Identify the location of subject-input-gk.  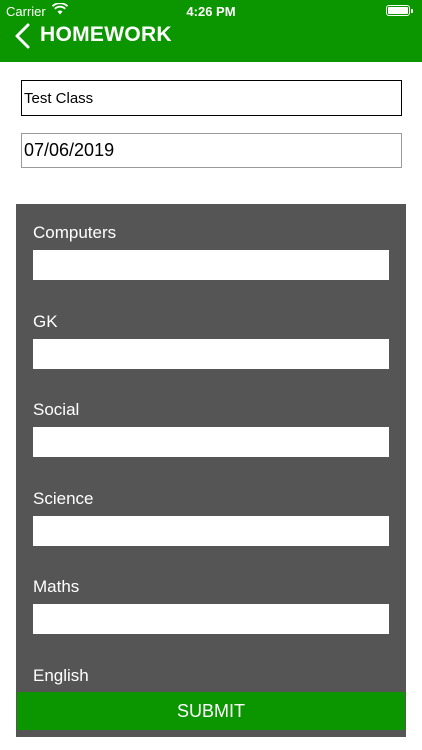
(211, 354).